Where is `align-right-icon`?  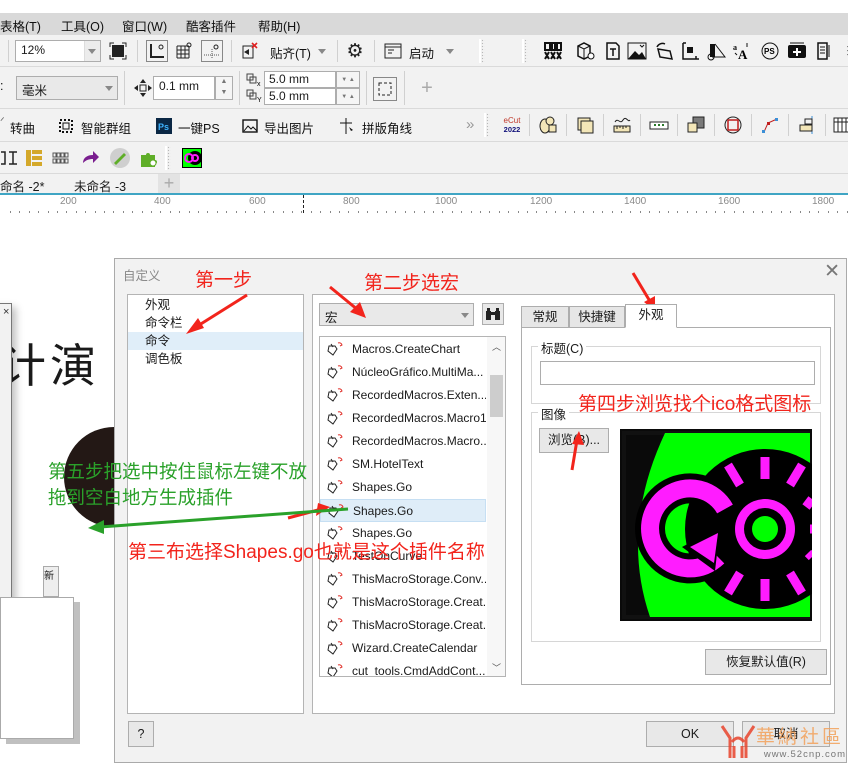 align-right-icon is located at coordinates (807, 125).